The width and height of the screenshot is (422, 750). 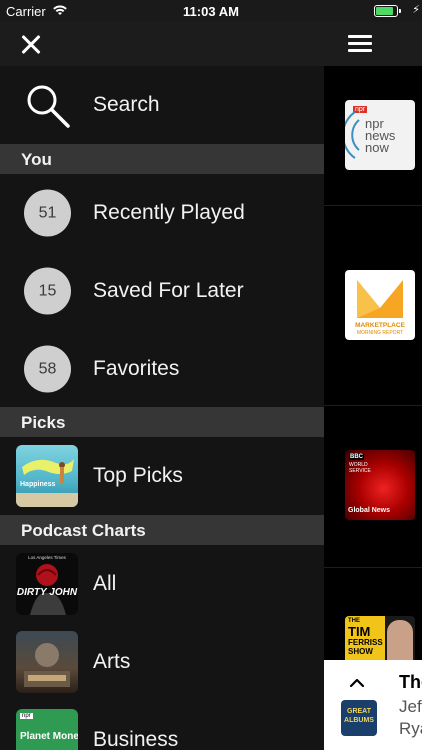 What do you see at coordinates (357, 683) in the screenshot?
I see `chevron-up-icon` at bounding box center [357, 683].